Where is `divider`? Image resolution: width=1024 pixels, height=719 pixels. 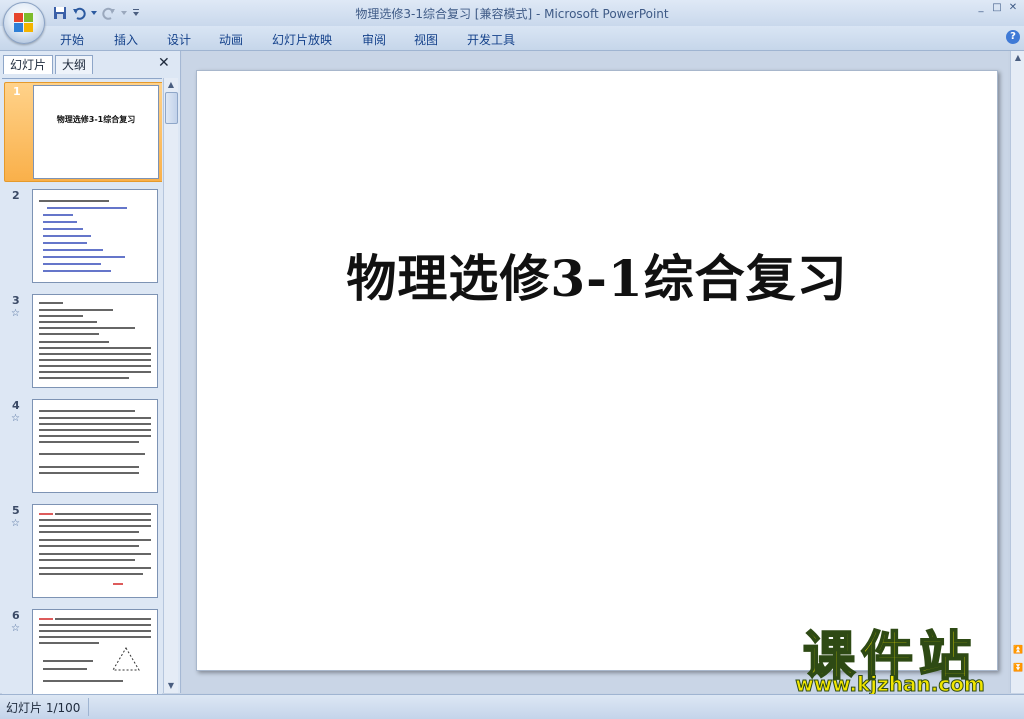
divider is located at coordinates (88, 707).